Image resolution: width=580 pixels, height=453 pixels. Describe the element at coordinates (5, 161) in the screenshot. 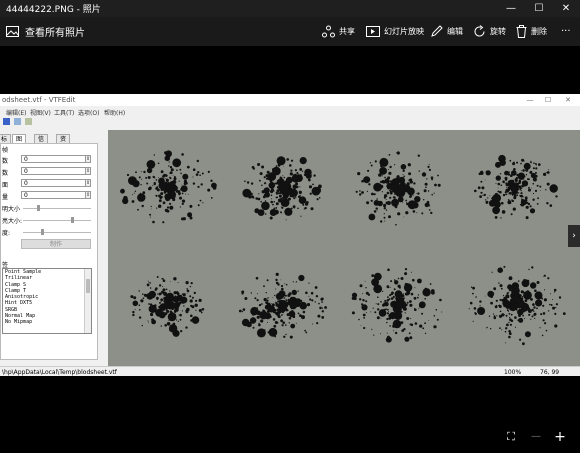

I see `field-label-frames: 数` at that location.